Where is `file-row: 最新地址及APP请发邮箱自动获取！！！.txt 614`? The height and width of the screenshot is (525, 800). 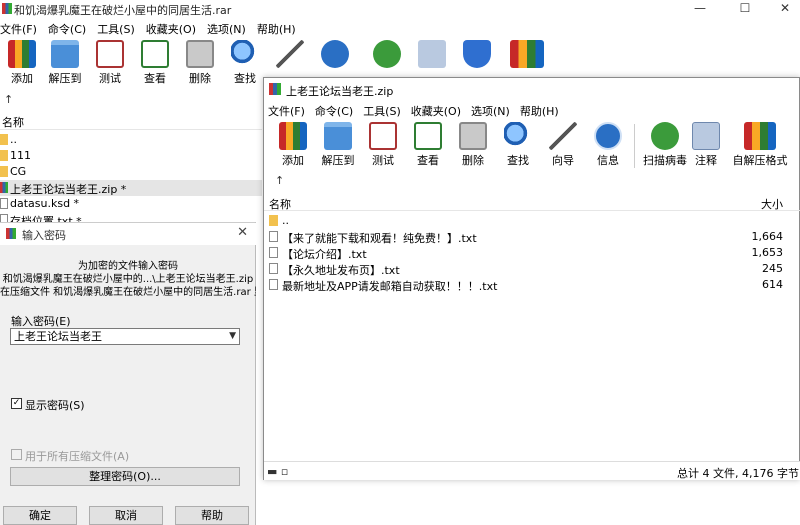 file-row: 最新地址及APP请发邮箱自动获取！！！.txt 614 is located at coordinates (532, 285).